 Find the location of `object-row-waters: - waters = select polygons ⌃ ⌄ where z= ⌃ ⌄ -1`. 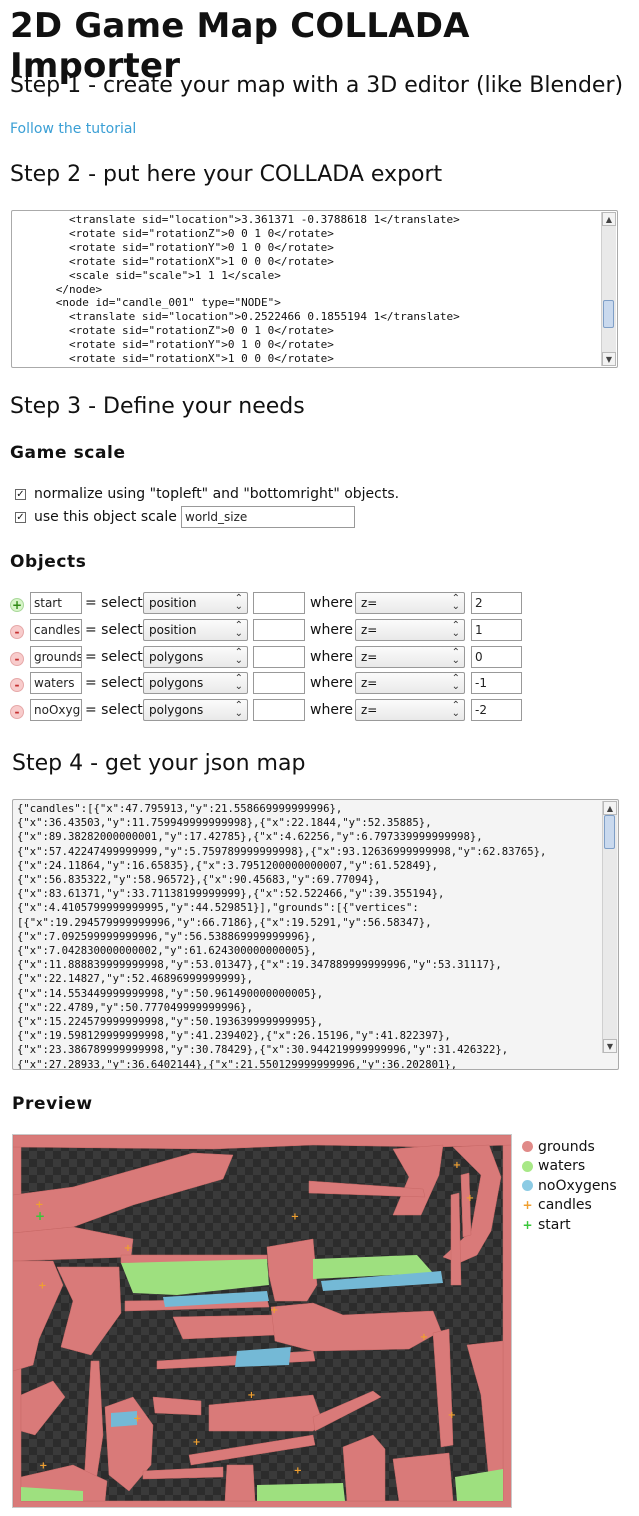

object-row-waters: - waters = select polygons ⌃ ⌄ where z= ⌃ ⌄ -1 is located at coordinates (270, 684).